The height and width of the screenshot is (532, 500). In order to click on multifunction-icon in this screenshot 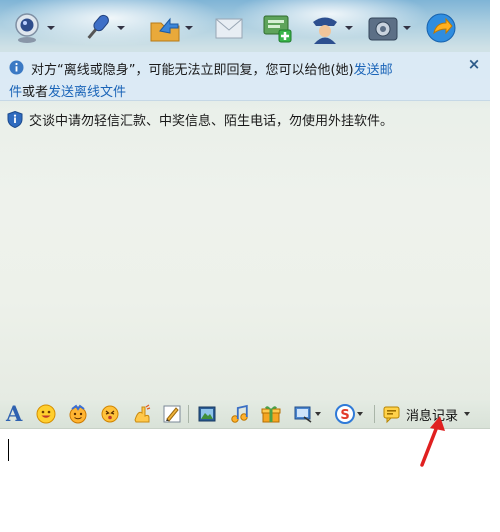, I will do `click(142, 413)`.